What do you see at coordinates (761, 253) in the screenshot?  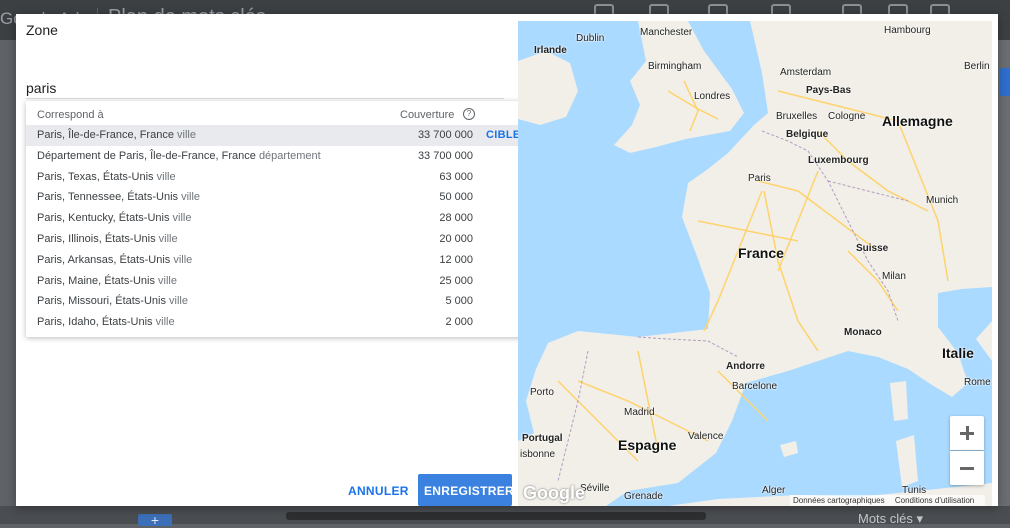 I see `map-label-france: France` at bounding box center [761, 253].